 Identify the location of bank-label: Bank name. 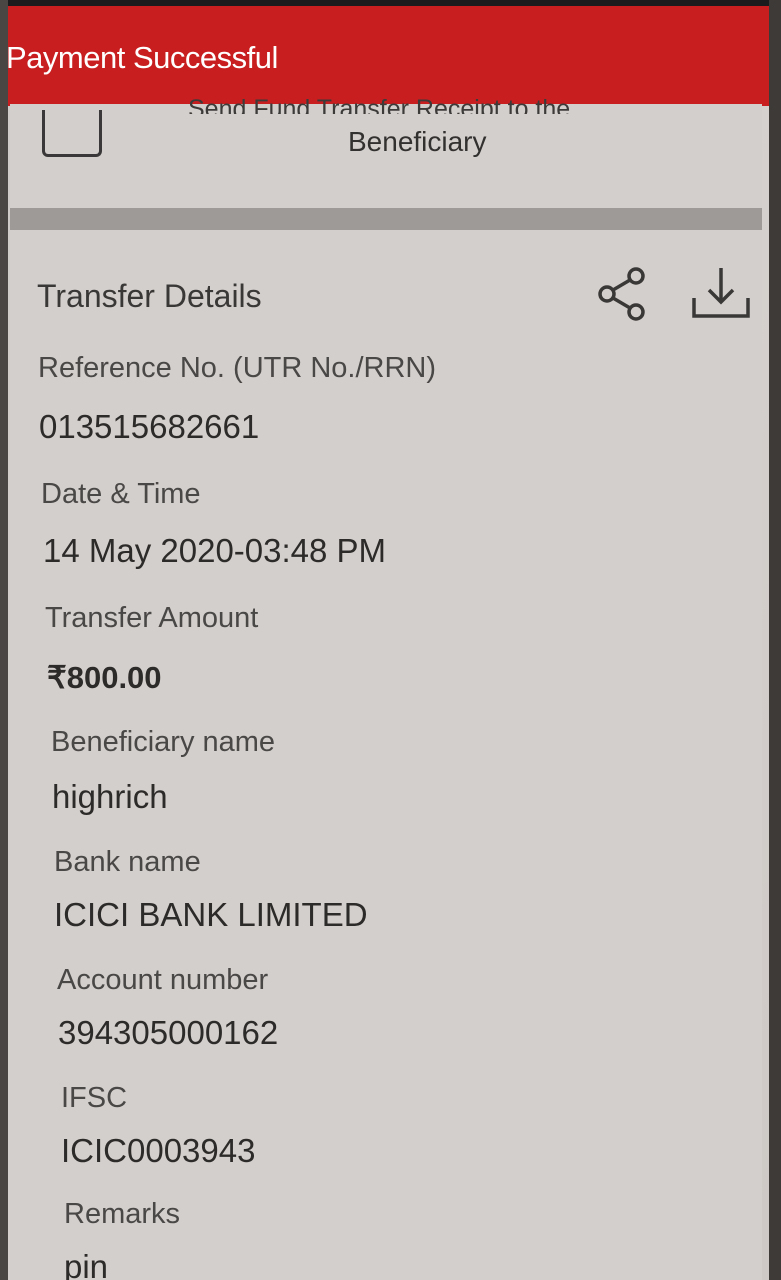
(127, 862).